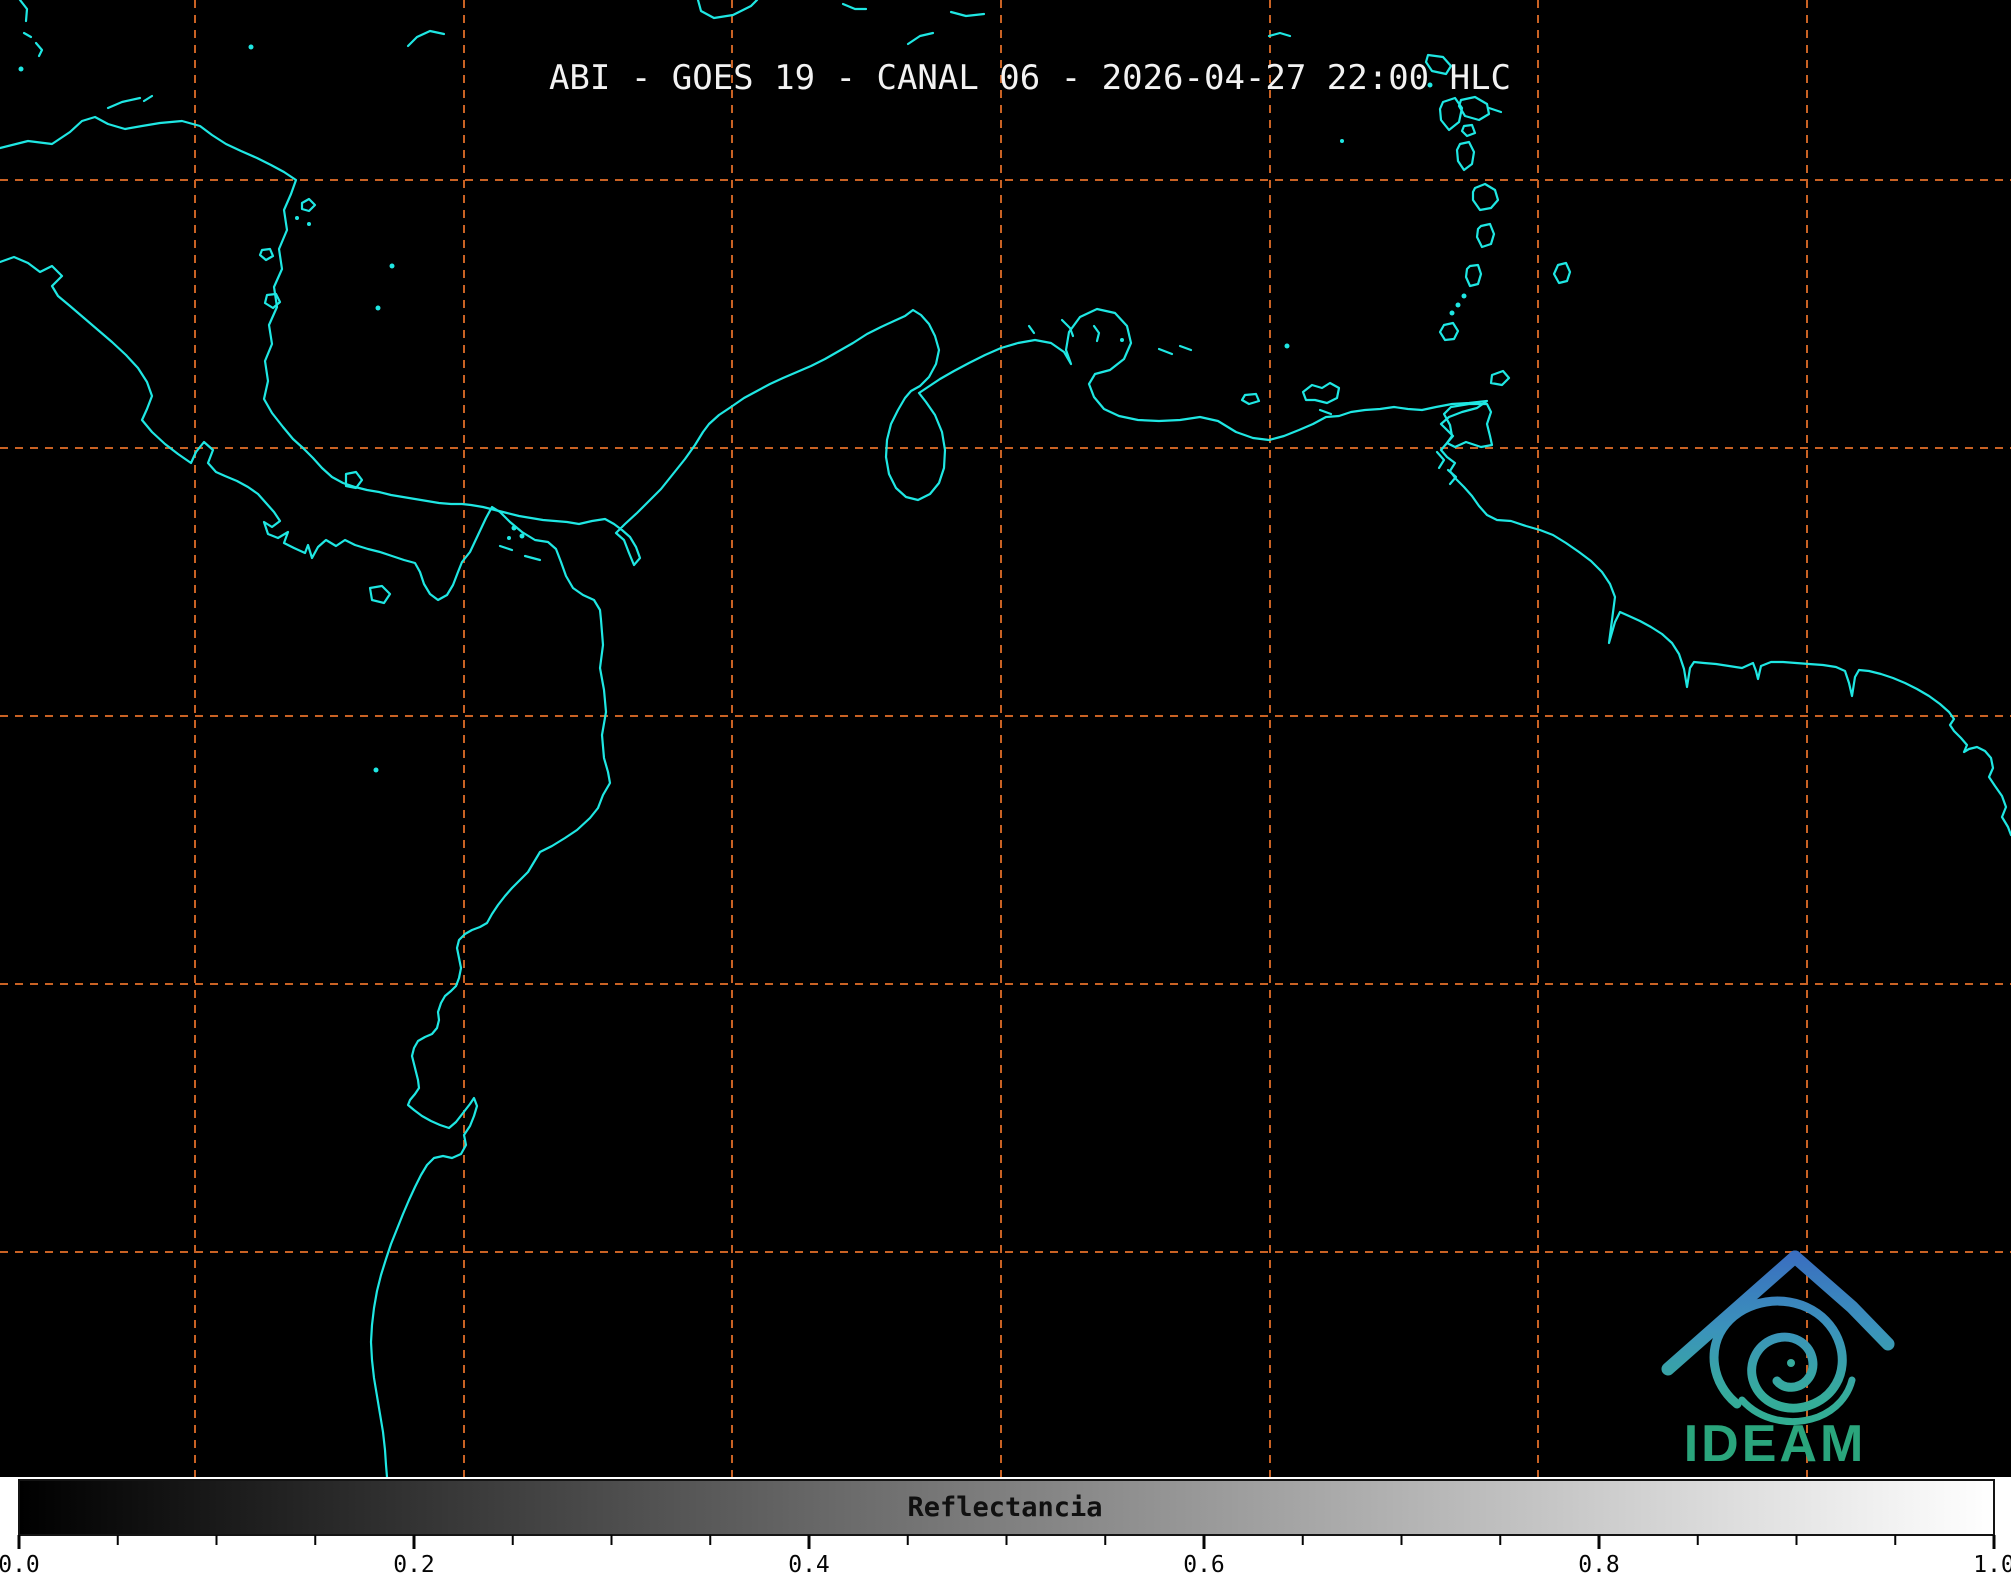 This screenshot has height=1577, width=2011. What do you see at coordinates (1992, 1564) in the screenshot?
I see `colorbar-tick-label: 1.0` at bounding box center [1992, 1564].